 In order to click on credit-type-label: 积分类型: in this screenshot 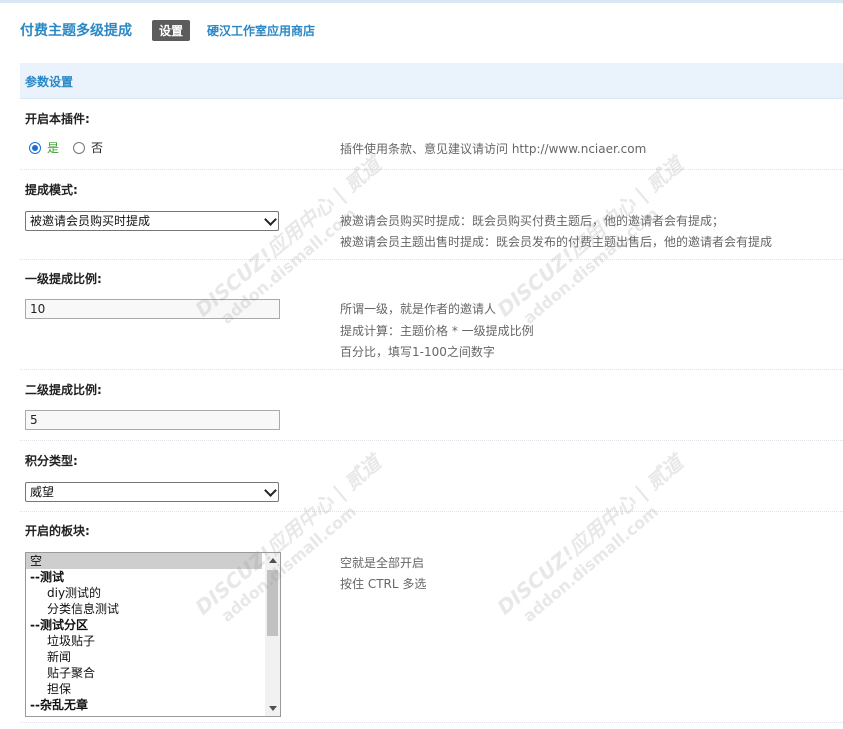, I will do `click(51, 461)`.